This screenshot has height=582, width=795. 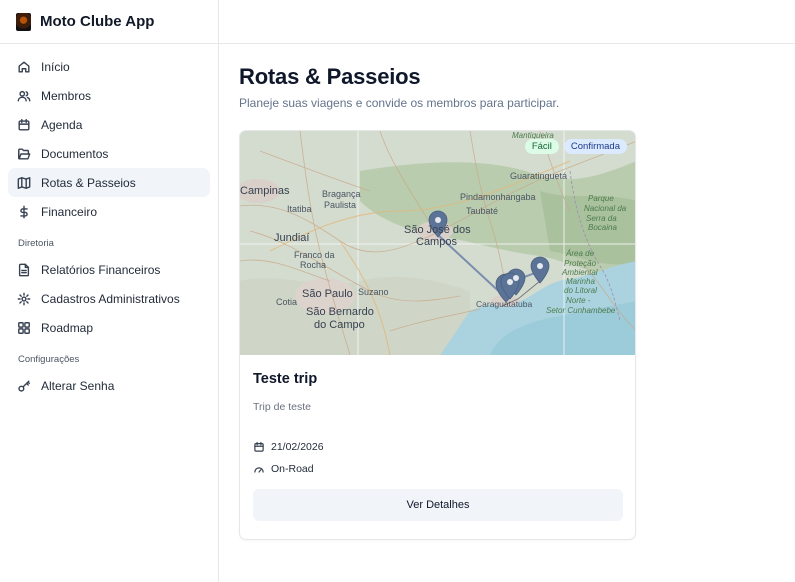 I want to click on map-label: Parque, so click(x=601, y=198).